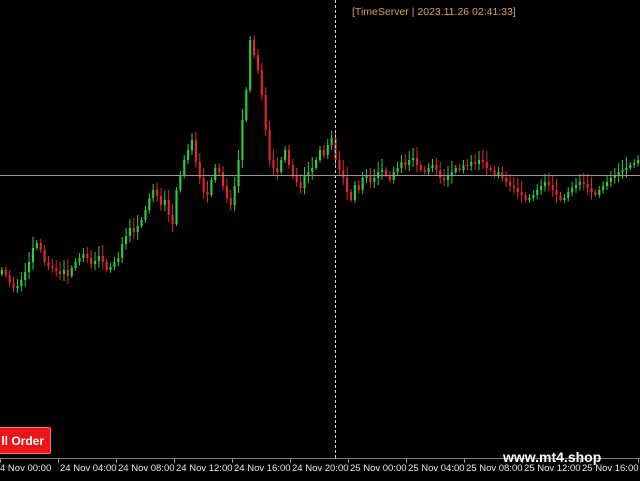  I want to click on sell-order-button: ll Order, so click(25, 440).